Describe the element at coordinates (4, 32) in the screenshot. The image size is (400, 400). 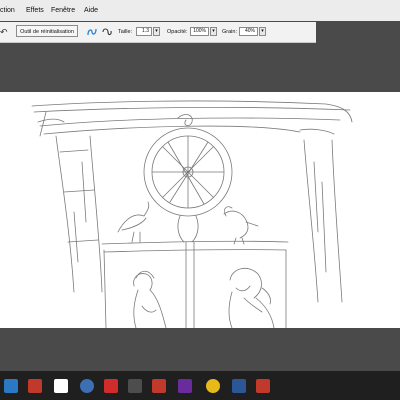
I see `undo-arc-icon: ↶` at that location.